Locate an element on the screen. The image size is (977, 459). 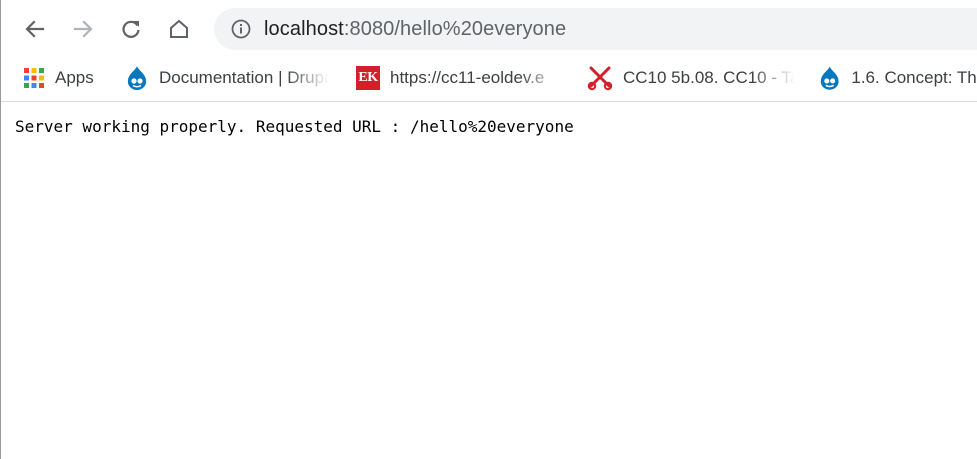
bookmark-apps: Apps is located at coordinates (58, 78).